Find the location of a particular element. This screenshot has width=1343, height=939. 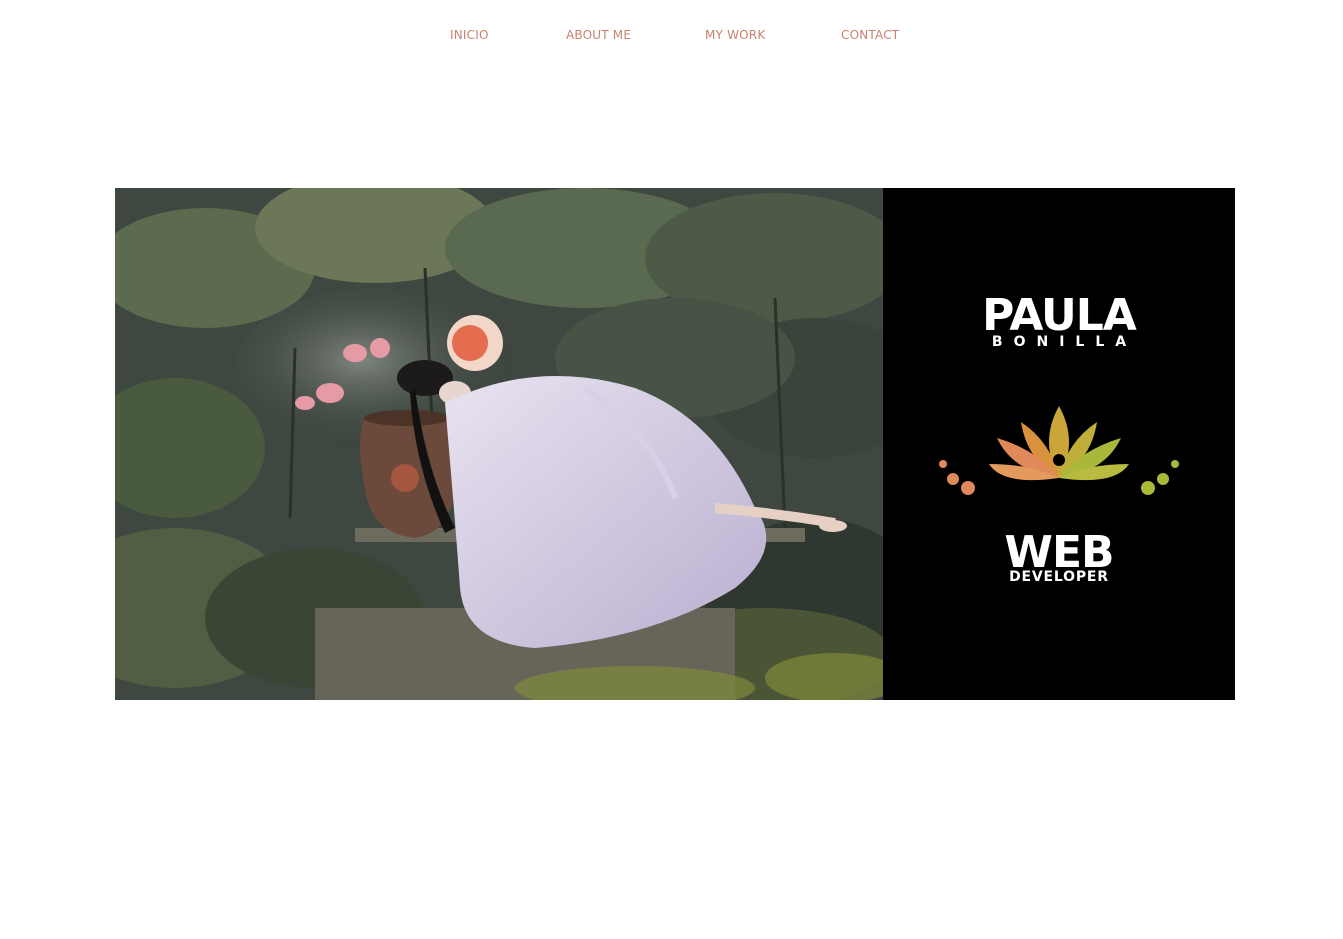

lotus-icon is located at coordinates (1059, 450).